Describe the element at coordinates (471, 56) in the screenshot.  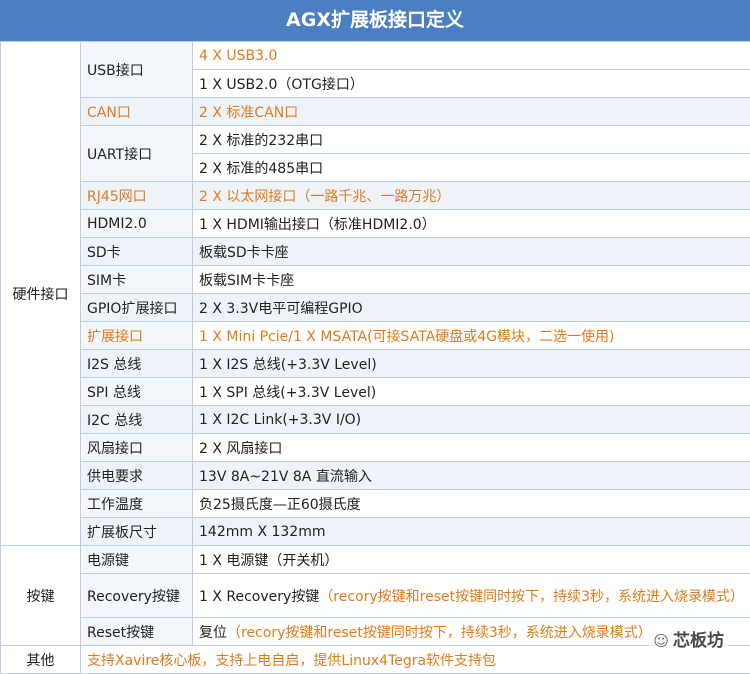
I see `row-value: 4 X USB3.0` at that location.